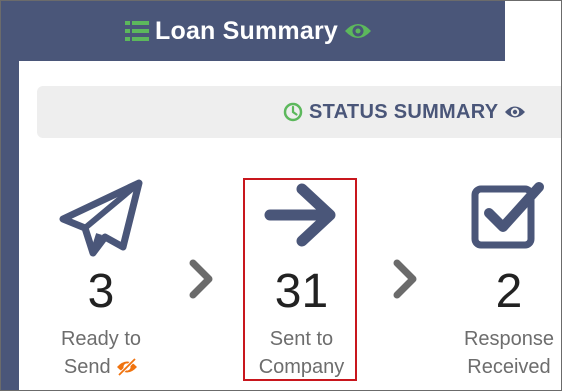  What do you see at coordinates (507, 215) in the screenshot?
I see `checkbox-icon` at bounding box center [507, 215].